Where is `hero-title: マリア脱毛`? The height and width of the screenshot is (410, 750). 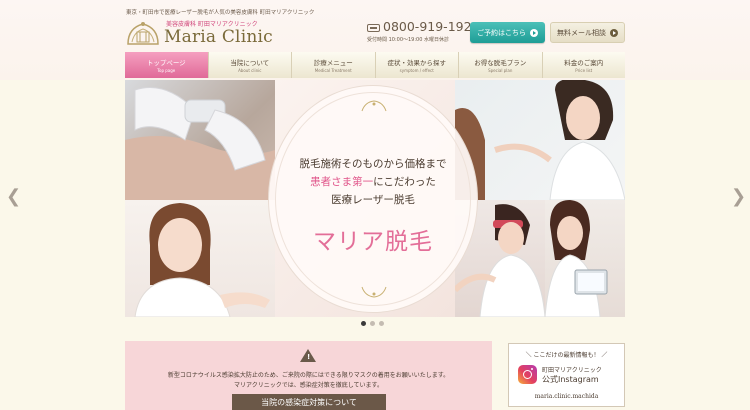
hero-title: マリア脱毛 is located at coordinates (373, 242).